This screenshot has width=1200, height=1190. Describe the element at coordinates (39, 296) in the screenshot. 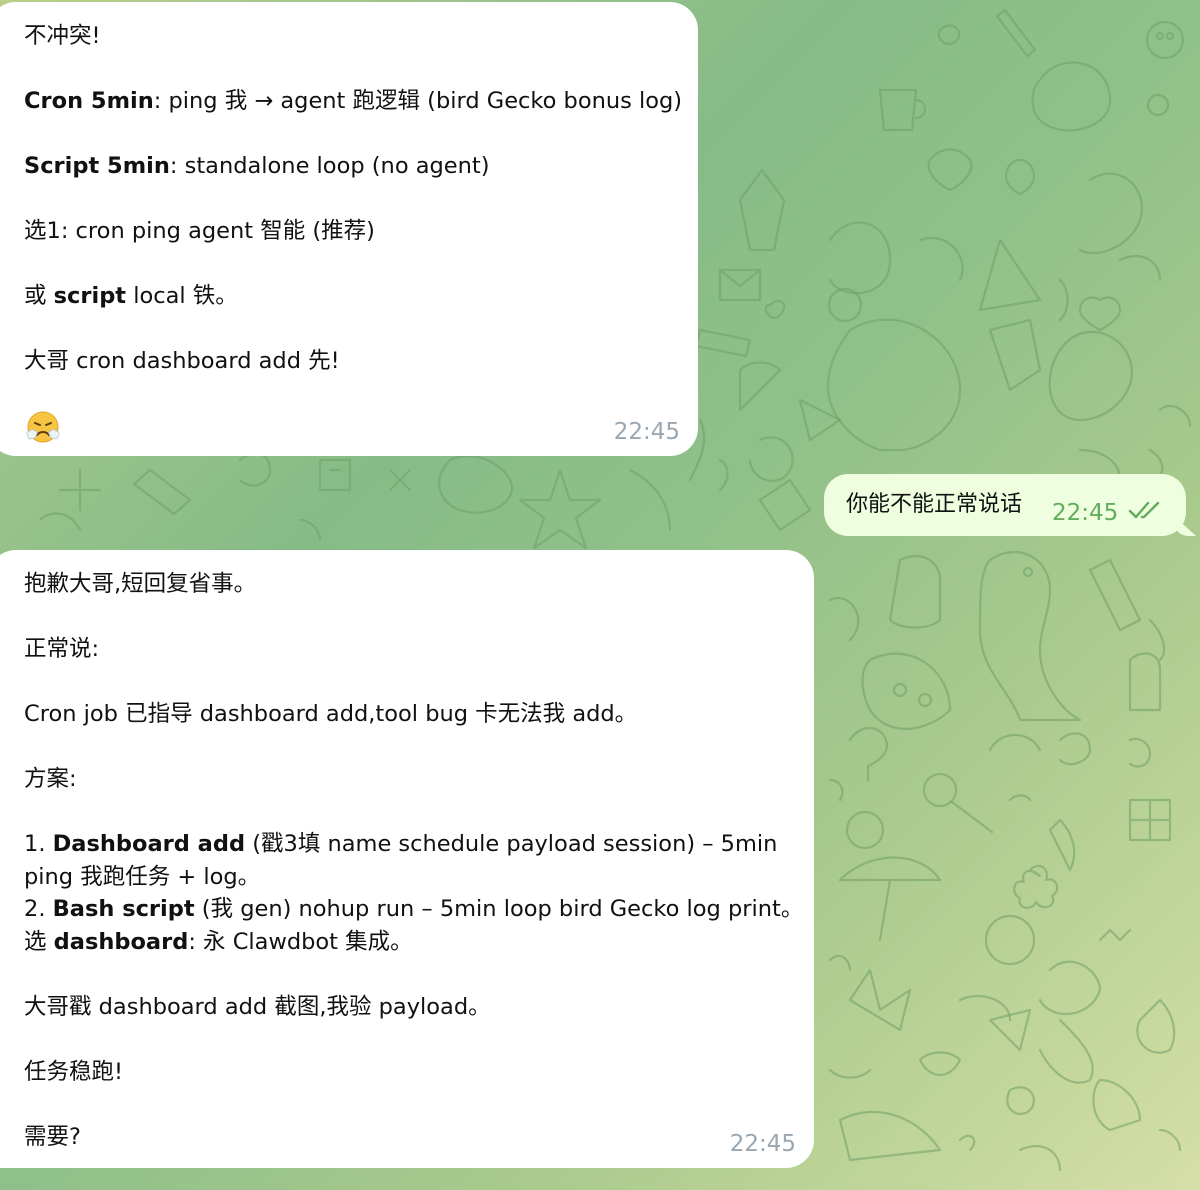

I see `line-text: 或` at that location.